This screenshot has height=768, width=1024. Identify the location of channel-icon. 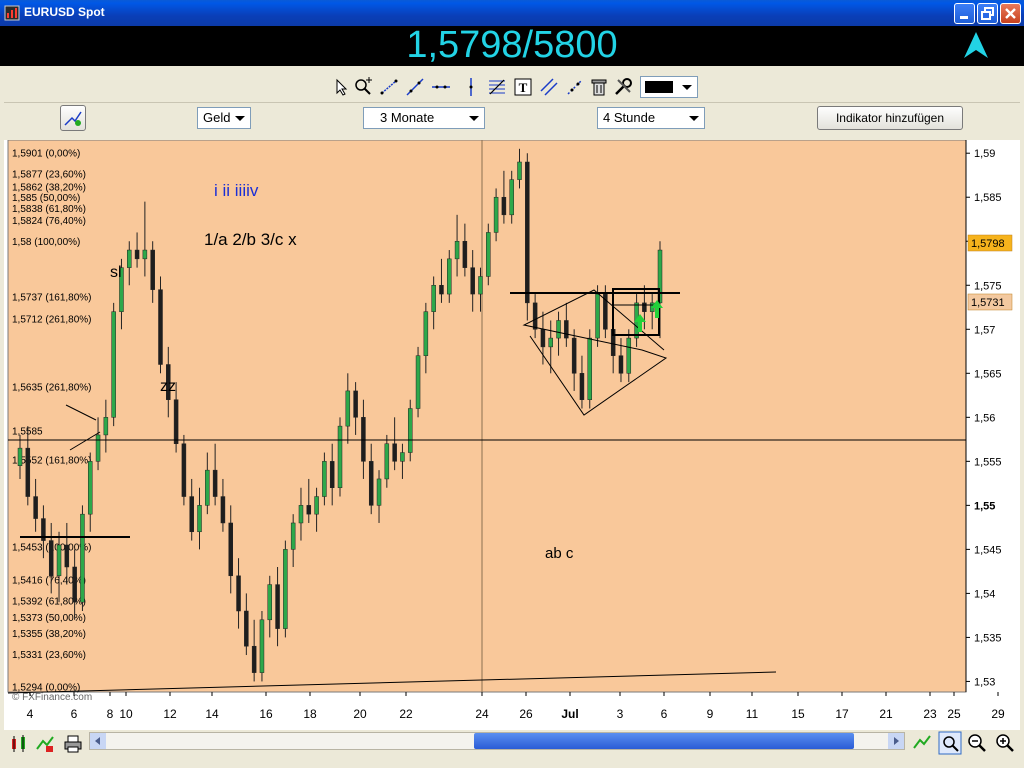
(575, 87).